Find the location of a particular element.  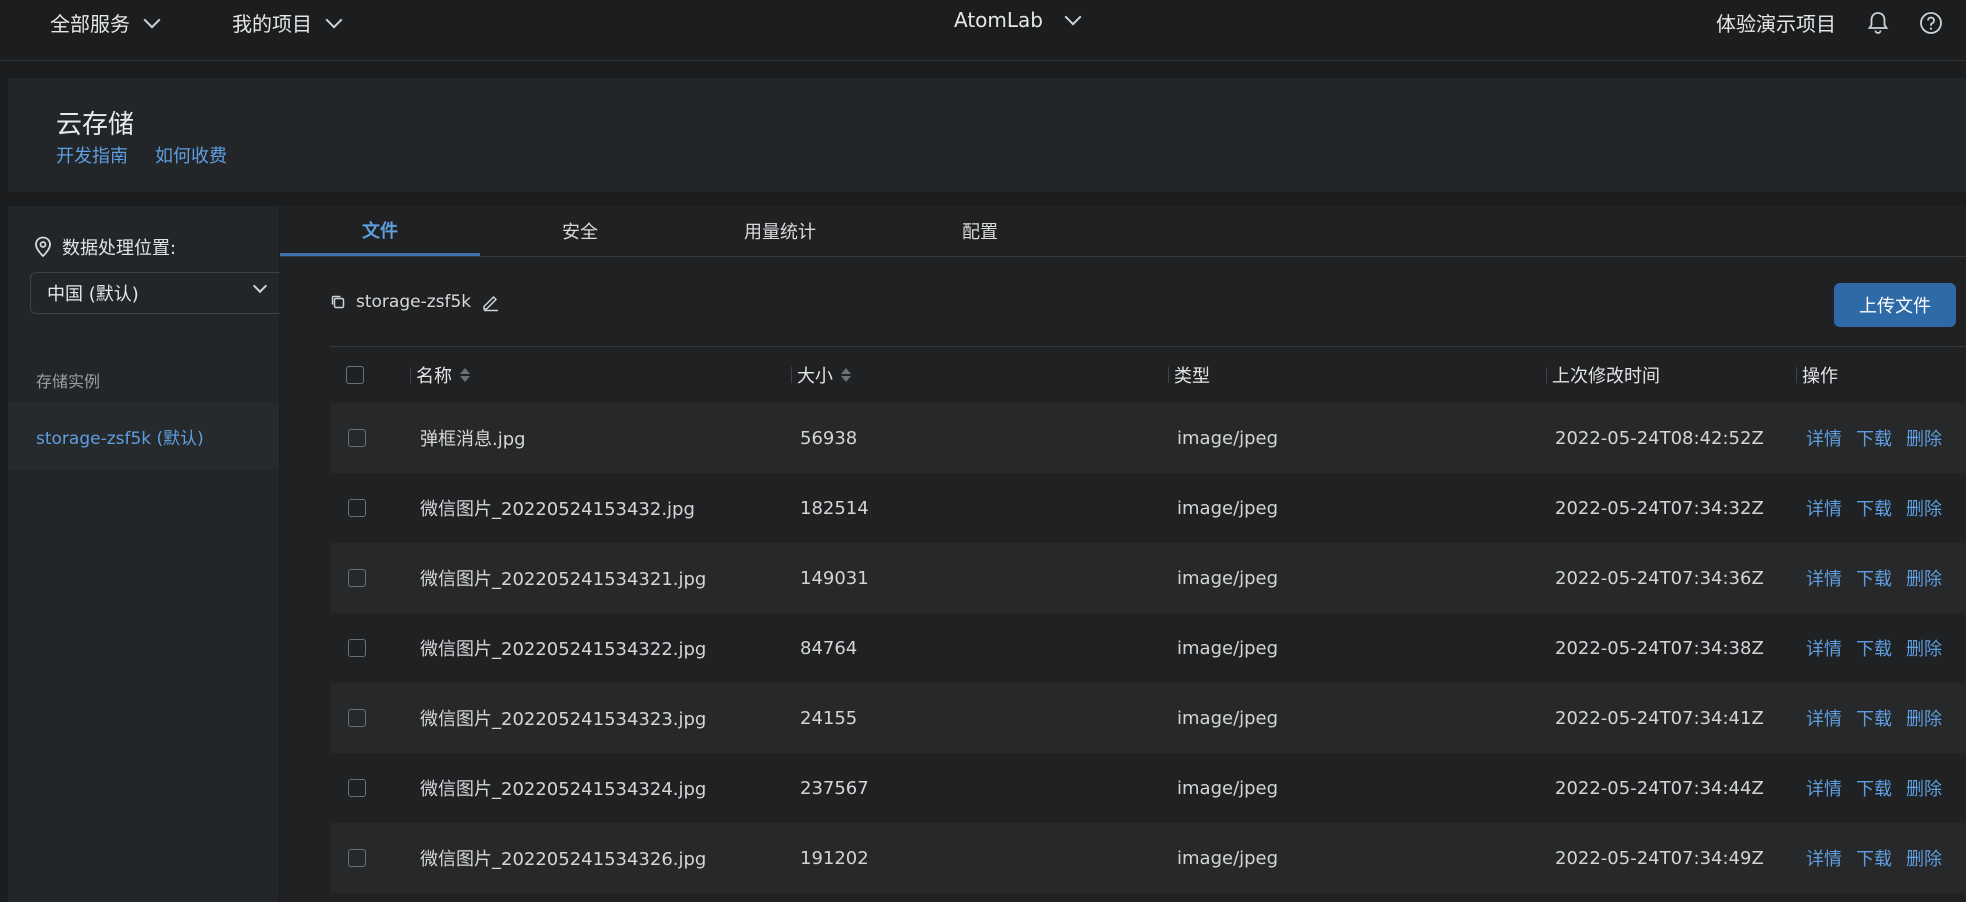

location-select: 中国 (默认) is located at coordinates (157, 293).